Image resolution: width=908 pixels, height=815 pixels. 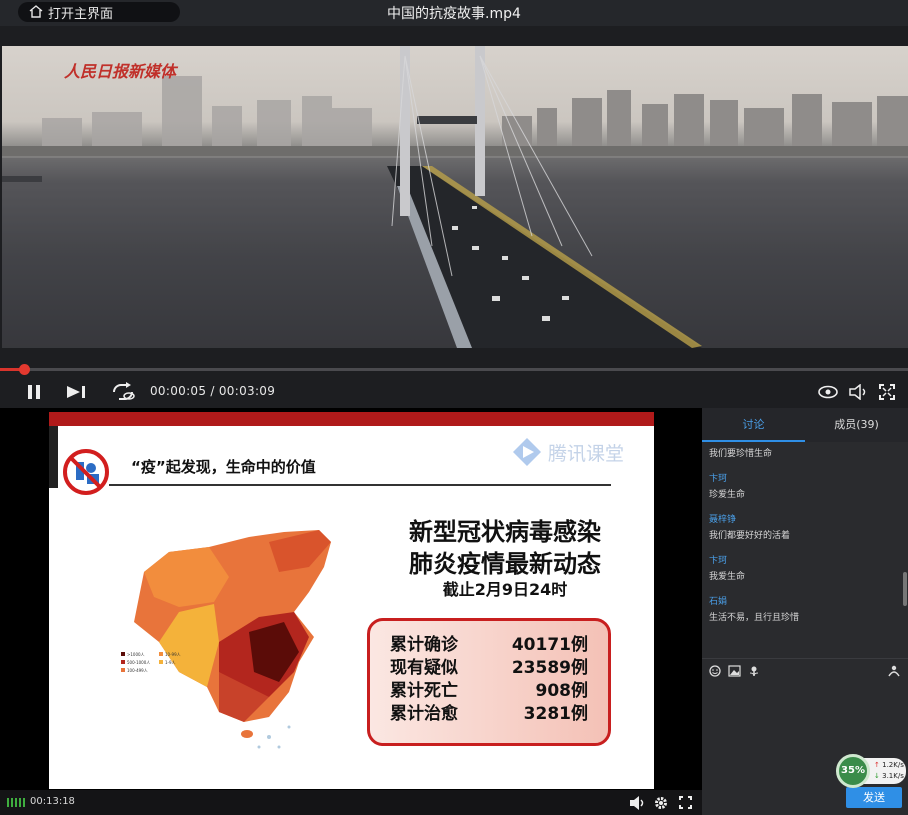 I want to click on eye-icon, so click(x=828, y=392).